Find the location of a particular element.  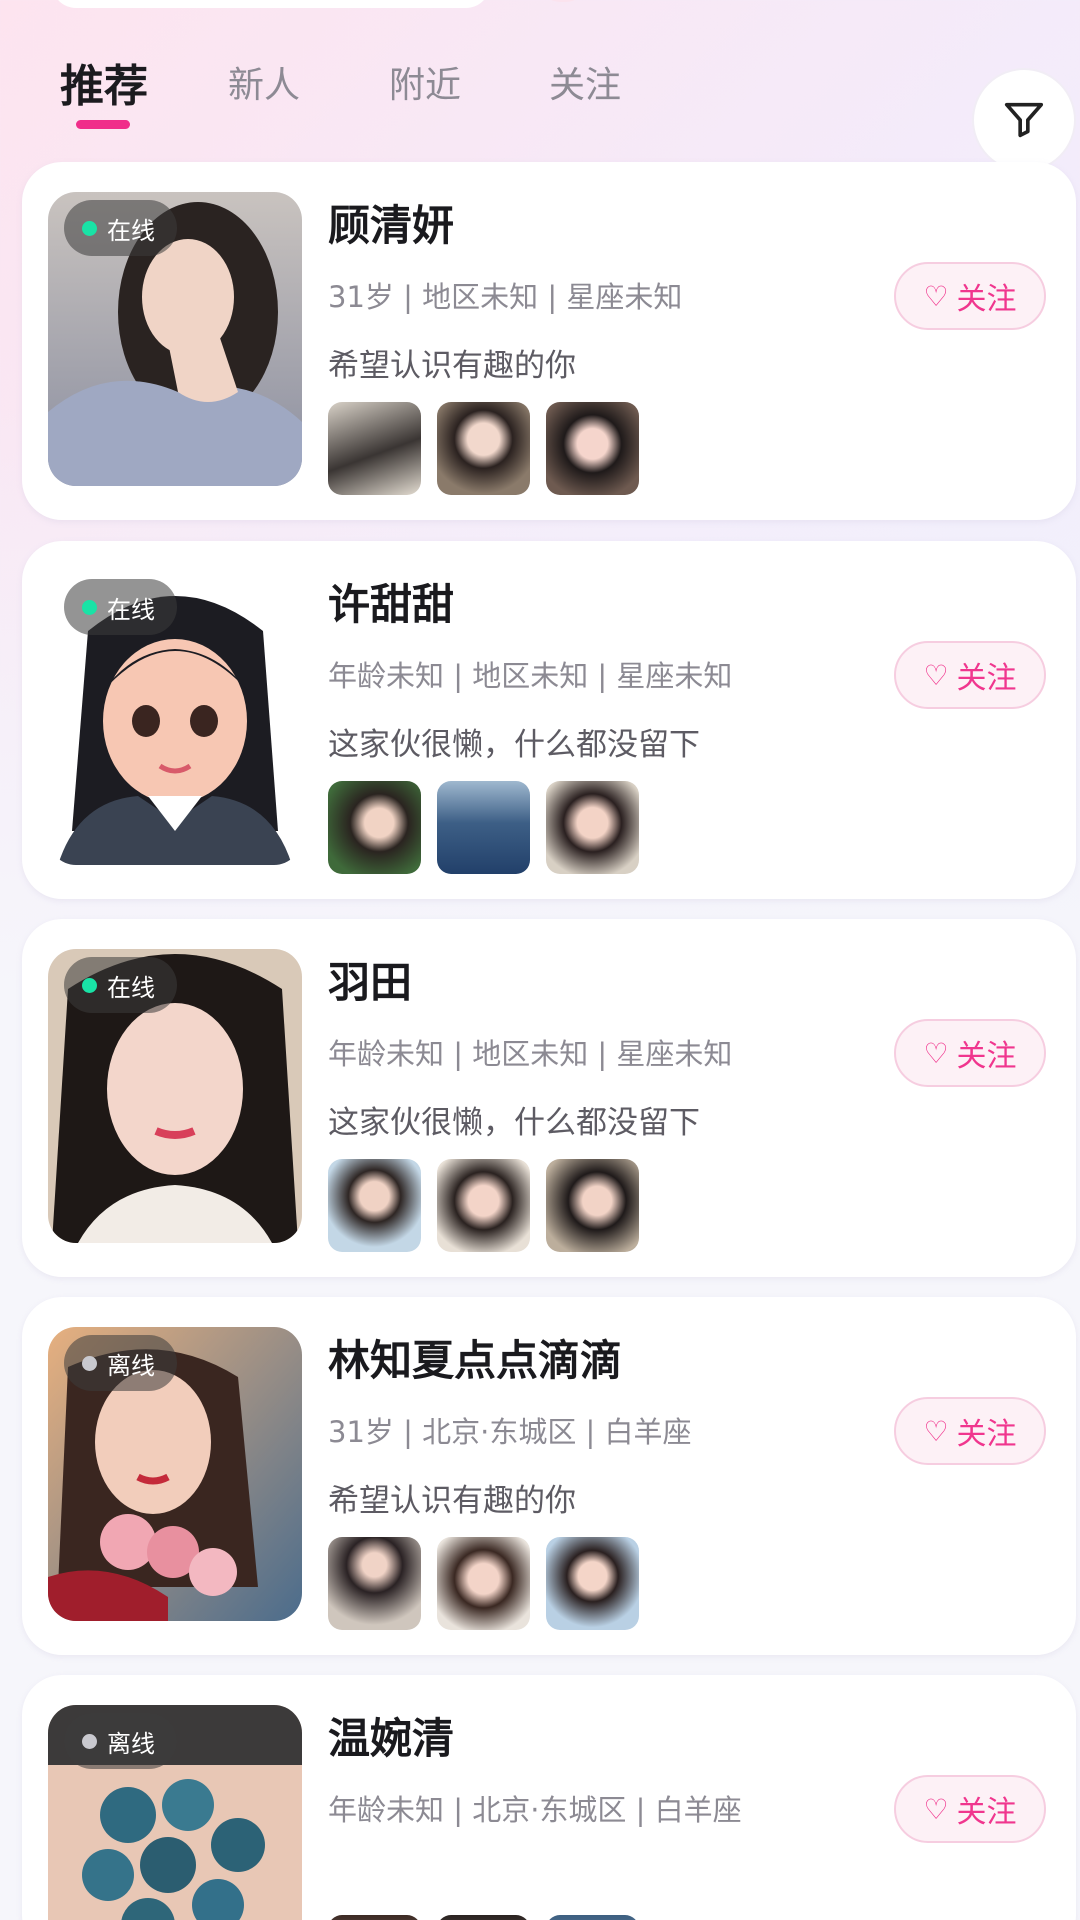

tab-bar: 推荐 新人 附近 关注 is located at coordinates (540, 106).